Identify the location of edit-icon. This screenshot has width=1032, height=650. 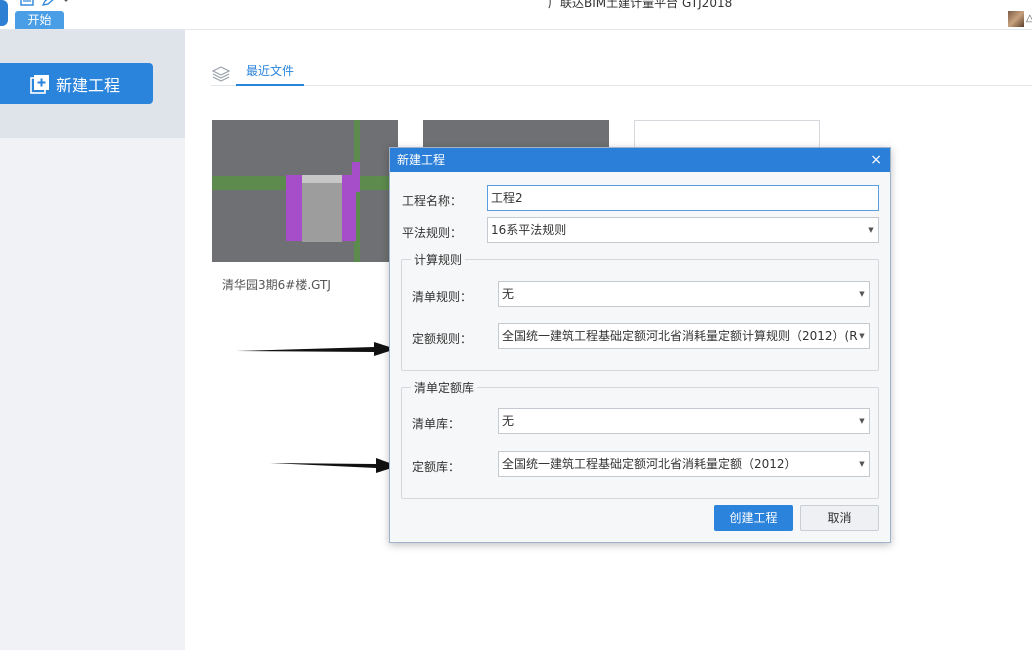
(49, 3).